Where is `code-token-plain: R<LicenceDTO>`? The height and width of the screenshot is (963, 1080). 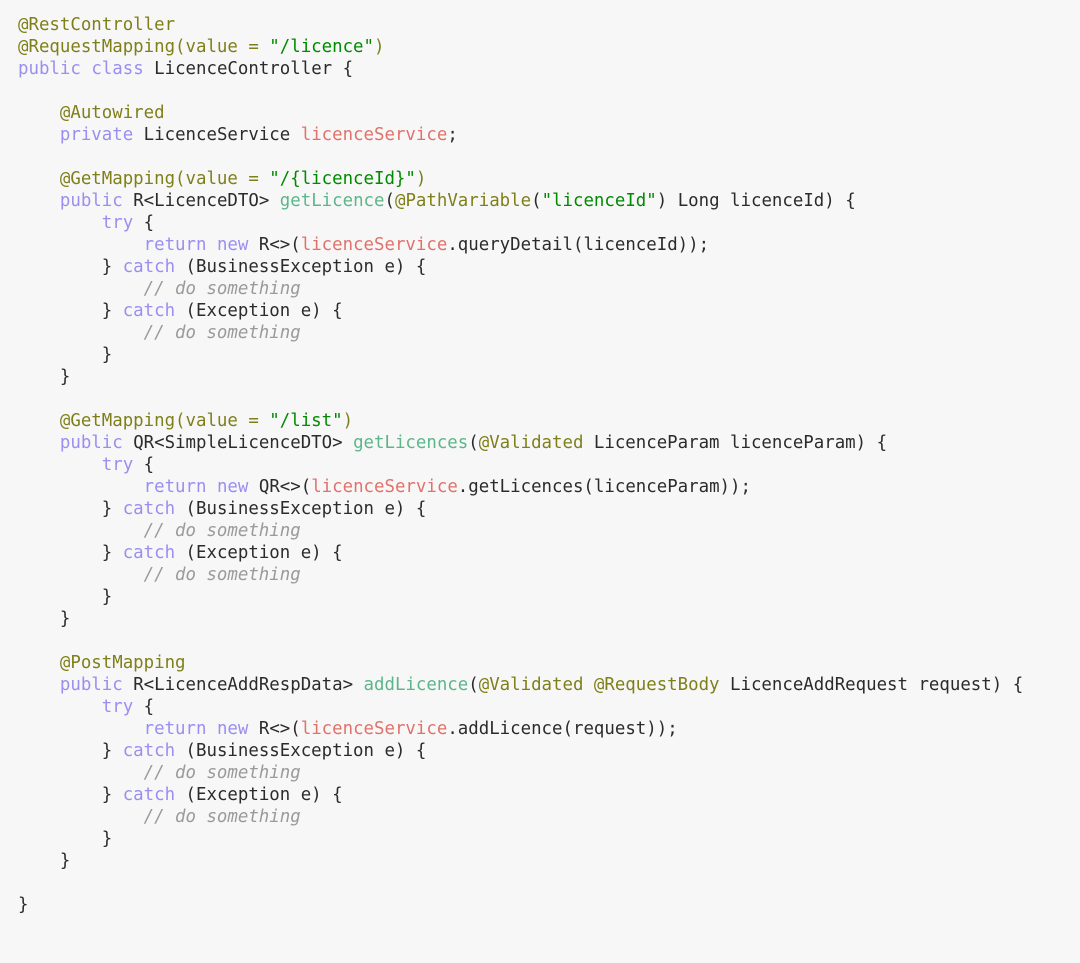 code-token-plain: R<LicenceDTO> is located at coordinates (201, 201).